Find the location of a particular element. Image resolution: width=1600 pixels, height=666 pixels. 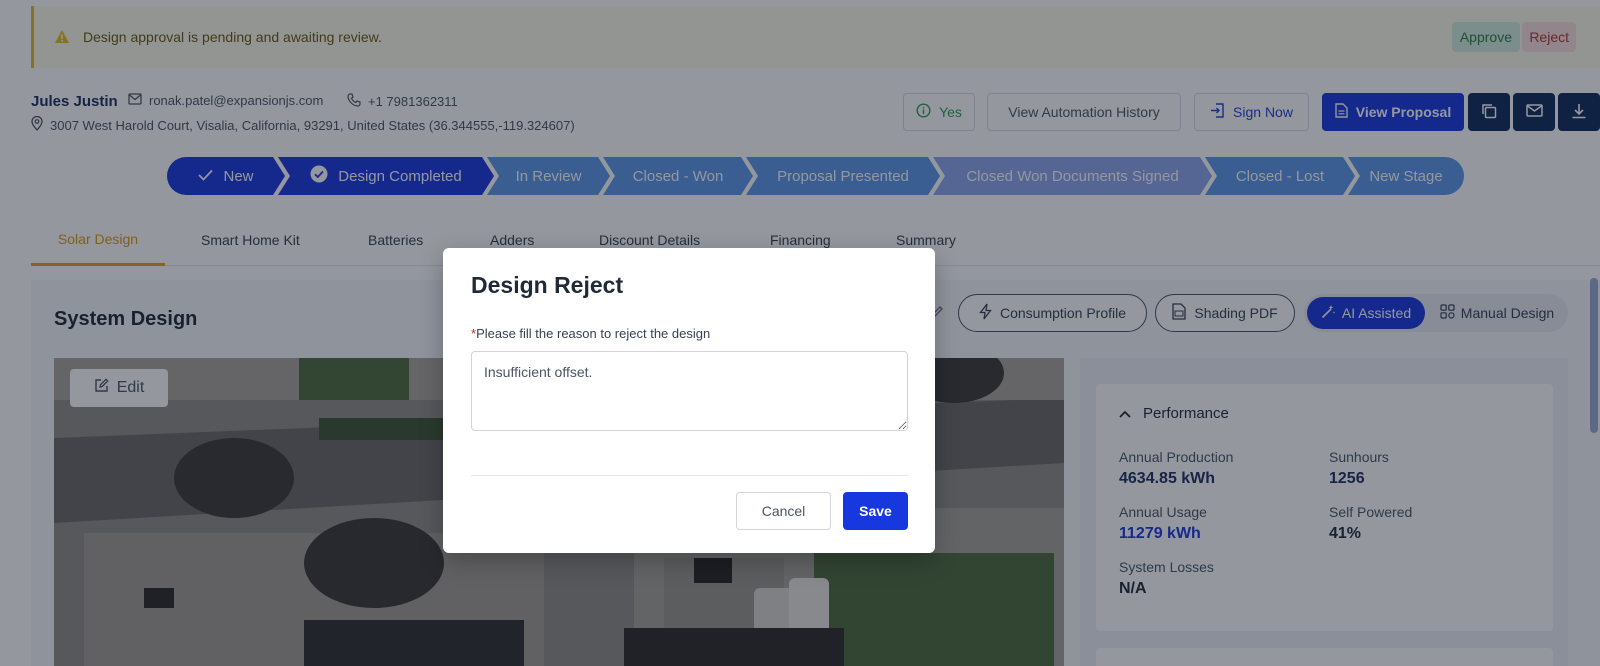

reject-reason-textarea: Insufficient offset. is located at coordinates (689, 391).